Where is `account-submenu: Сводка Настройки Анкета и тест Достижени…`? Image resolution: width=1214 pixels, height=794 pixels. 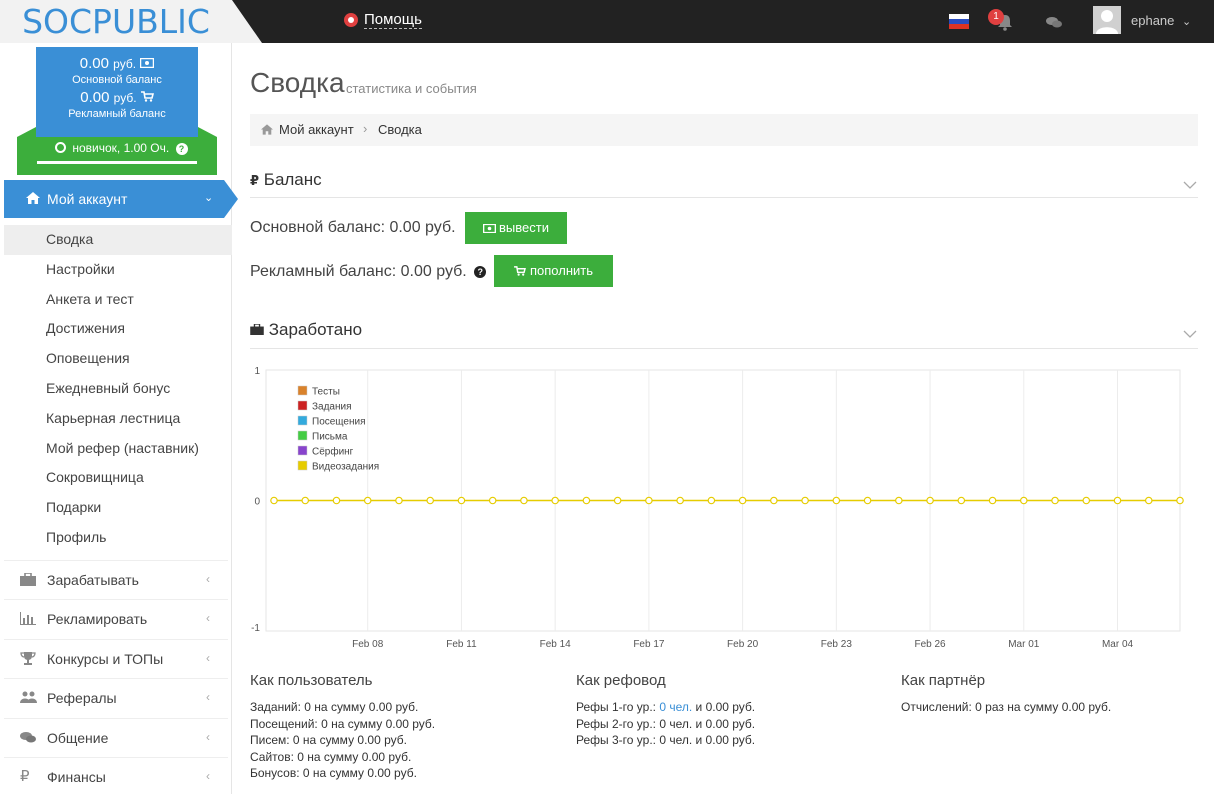
account-submenu: Сводка Настройки Анкета и тест Достижени… is located at coordinates (118, 389).